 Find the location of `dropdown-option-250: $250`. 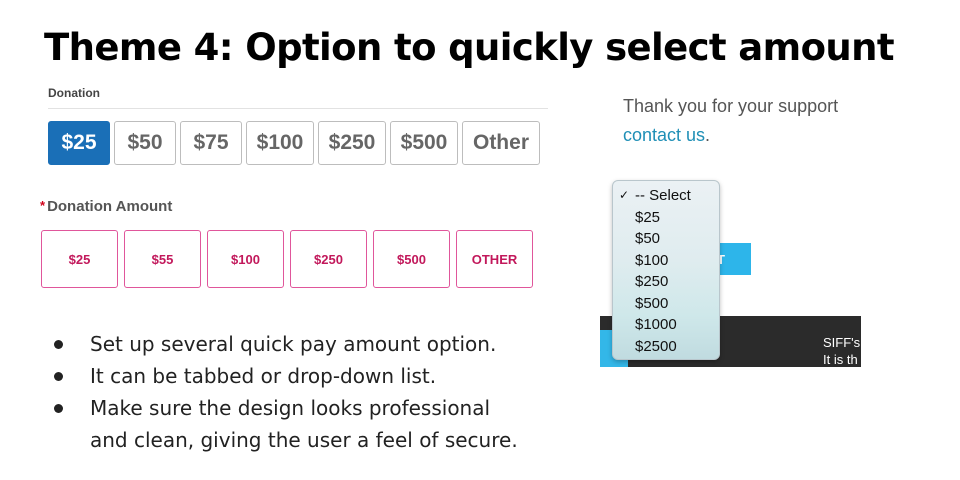

dropdown-option-250: $250 is located at coordinates (666, 282).